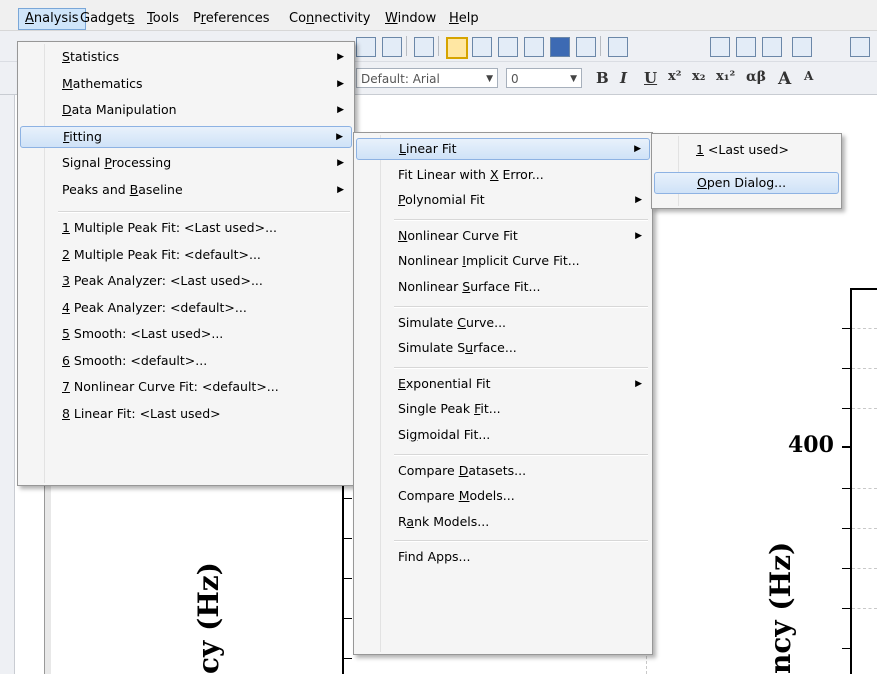  I want to click on subscript-button: x₂, so click(698, 76).